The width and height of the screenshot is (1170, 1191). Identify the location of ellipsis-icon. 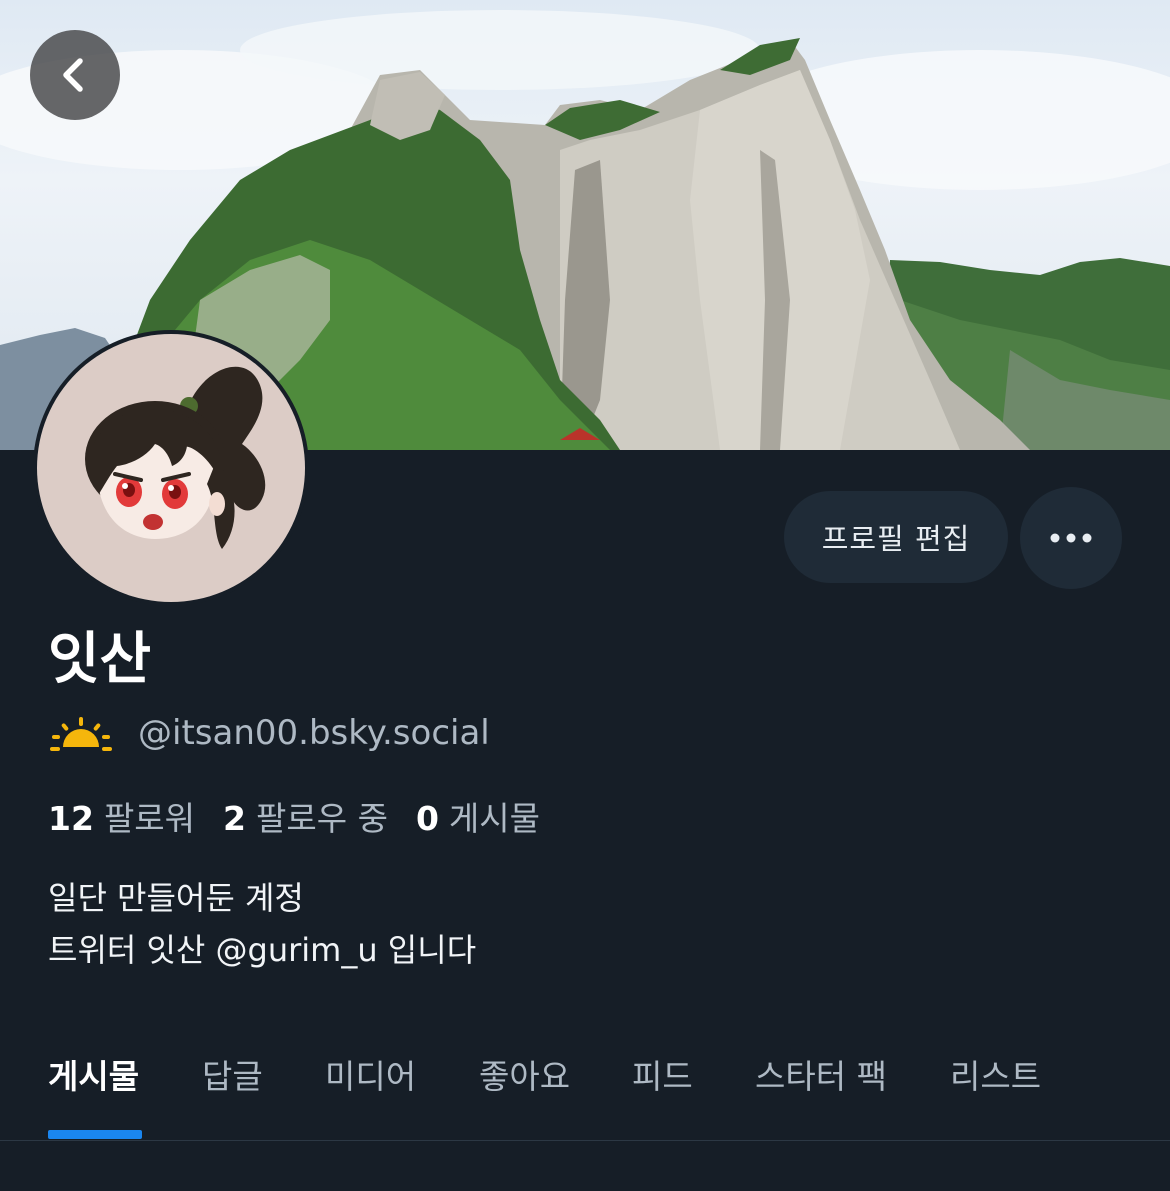
(1071, 538).